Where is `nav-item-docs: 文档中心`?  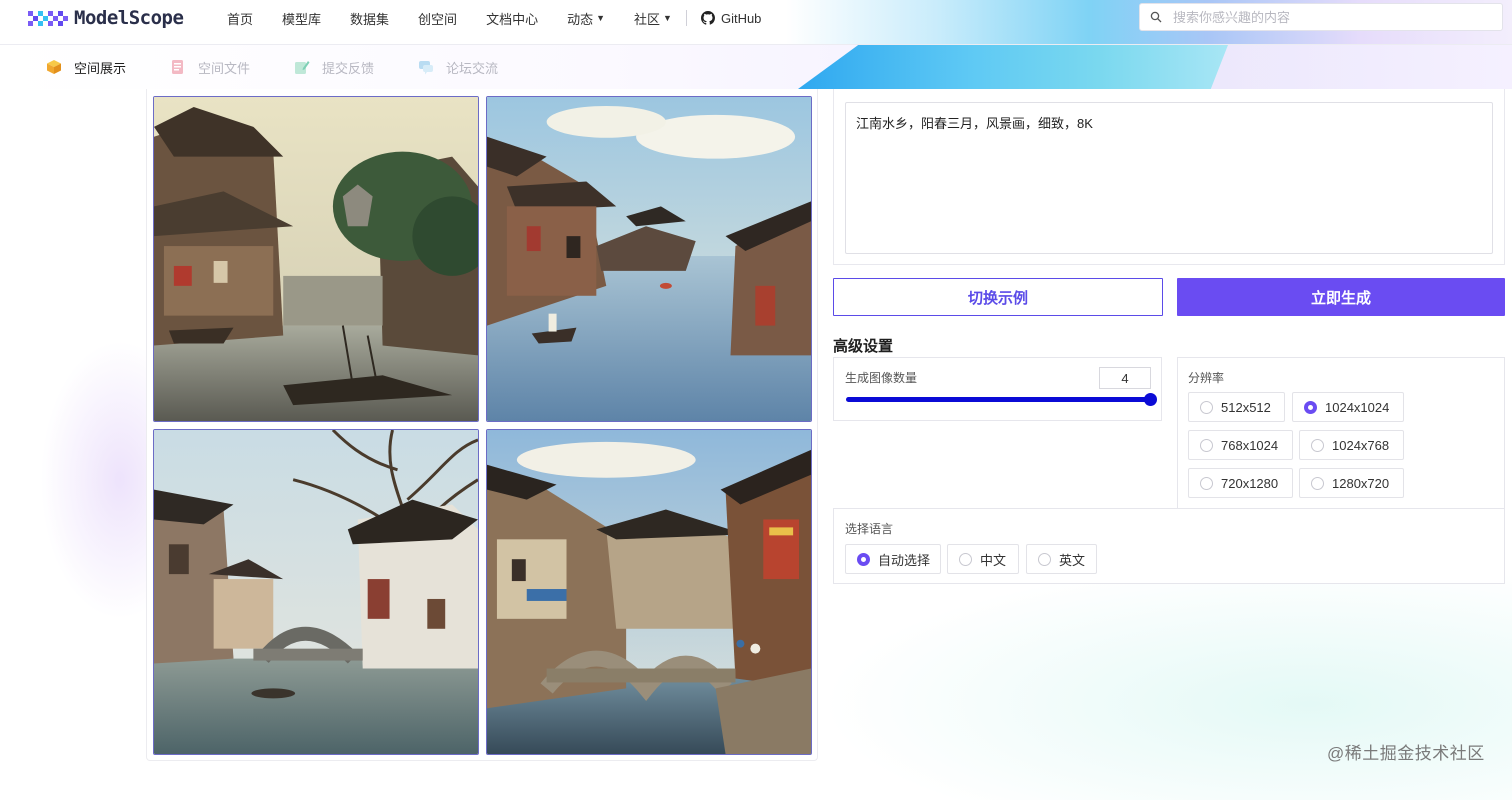
nav-item-docs: 文档中心 is located at coordinates (512, 18).